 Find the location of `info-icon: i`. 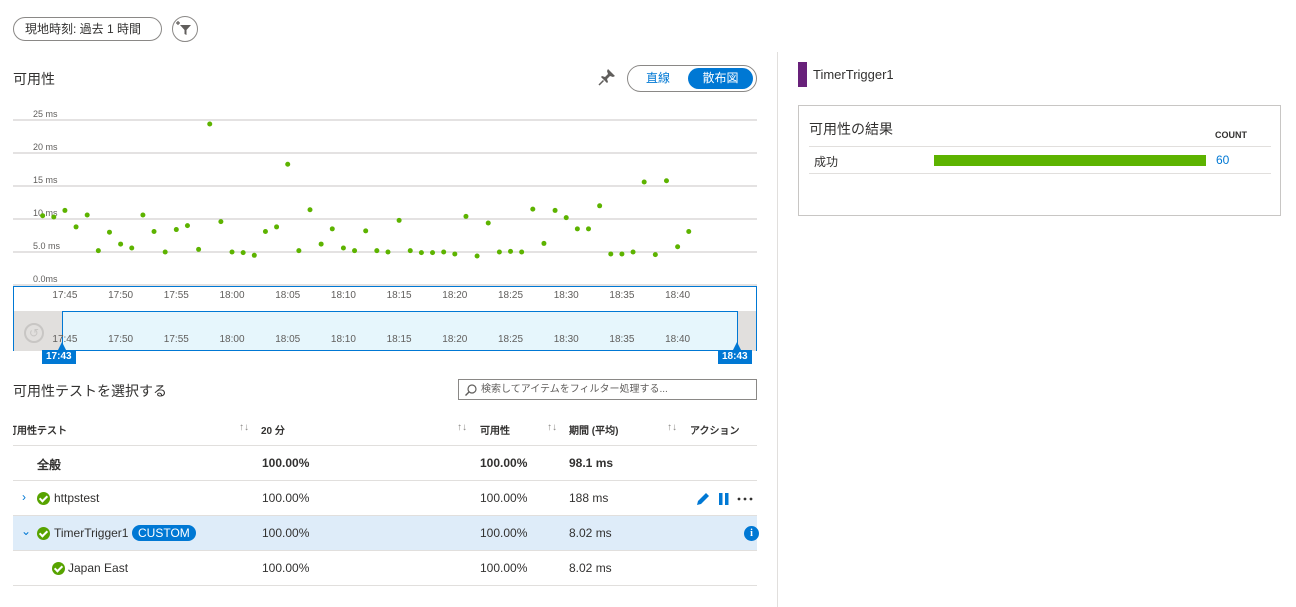

info-icon: i is located at coordinates (751, 533).